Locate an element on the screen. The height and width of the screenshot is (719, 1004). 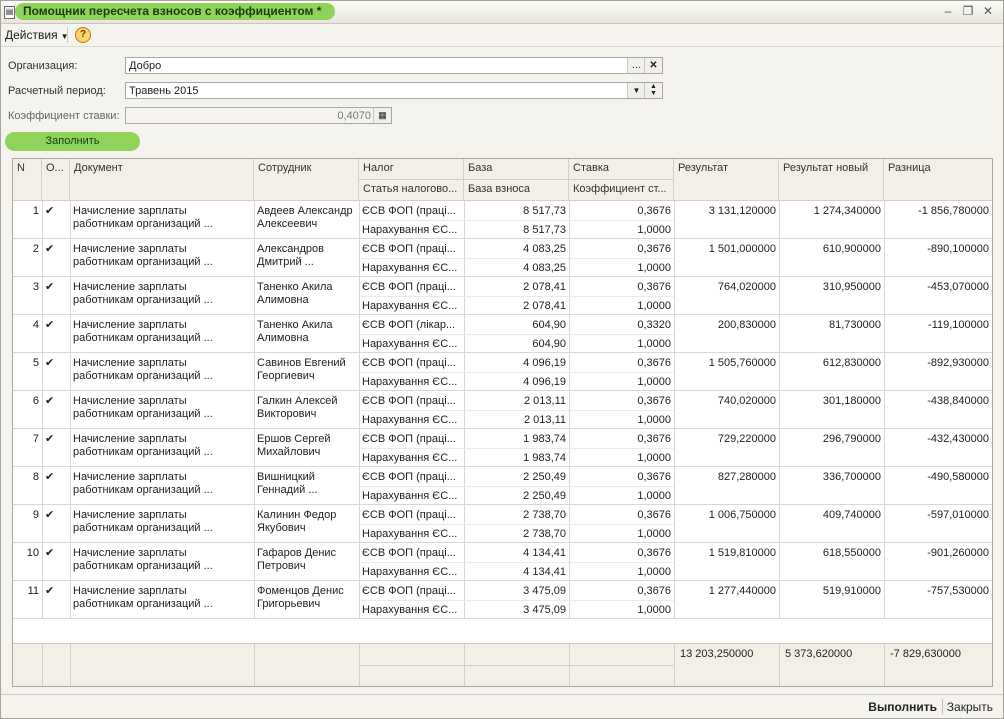
cell-resnew: 81,730000 is located at coordinates (855, 325).